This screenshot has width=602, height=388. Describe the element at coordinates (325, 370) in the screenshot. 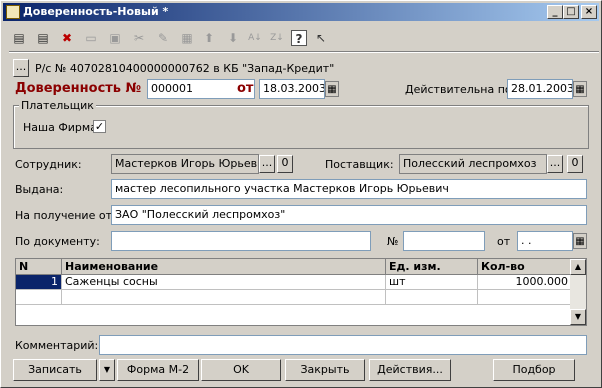

I see `close-form-button: Закрыть` at that location.